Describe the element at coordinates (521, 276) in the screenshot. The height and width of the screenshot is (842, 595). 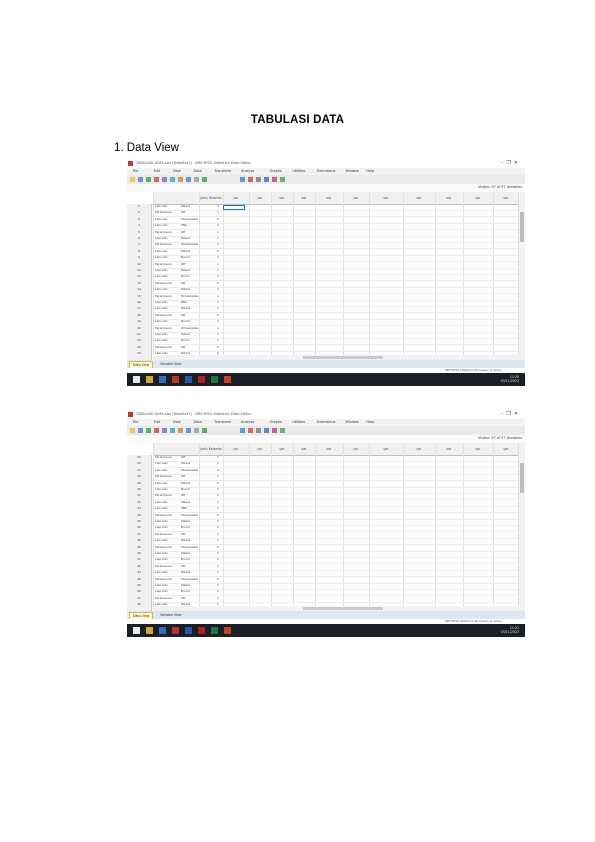
I see `vertical-scrollbar` at that location.